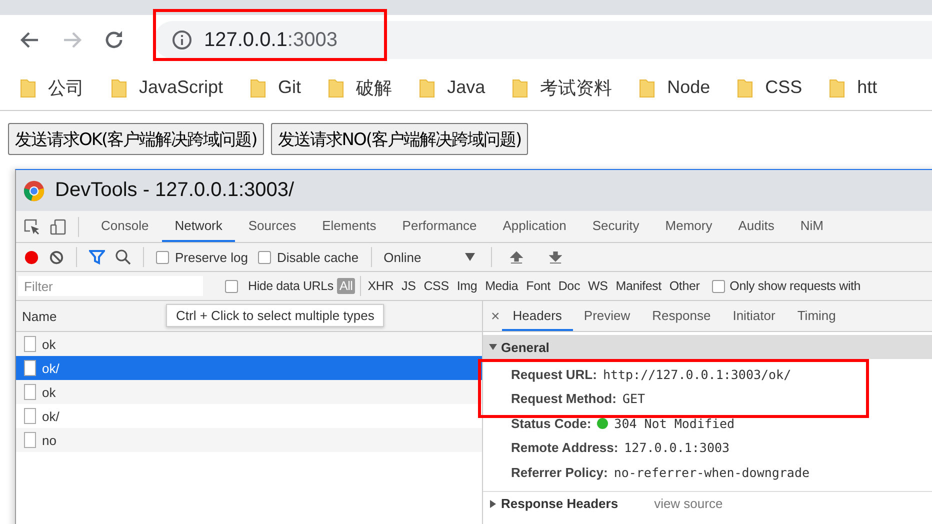  Describe the element at coordinates (564, 448) in the screenshot. I see `field-label: Remote Address:` at that location.